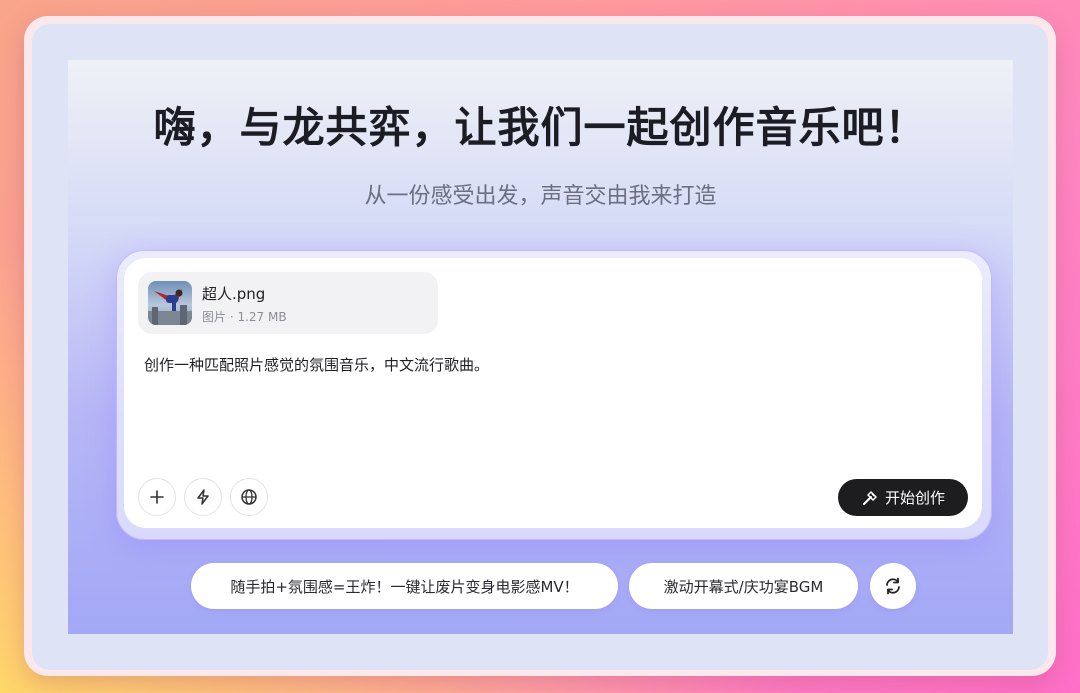 The width and height of the screenshot is (1080, 693). I want to click on lightning-icon, so click(203, 497).